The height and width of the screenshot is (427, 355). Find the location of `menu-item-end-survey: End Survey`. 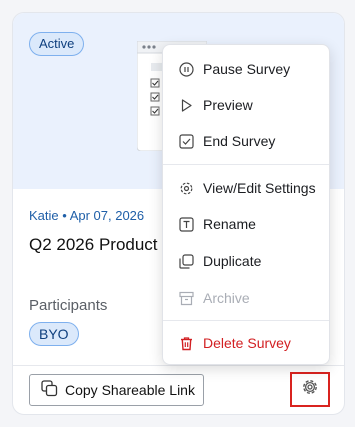

menu-item-end-survey: End Survey is located at coordinates (246, 141).